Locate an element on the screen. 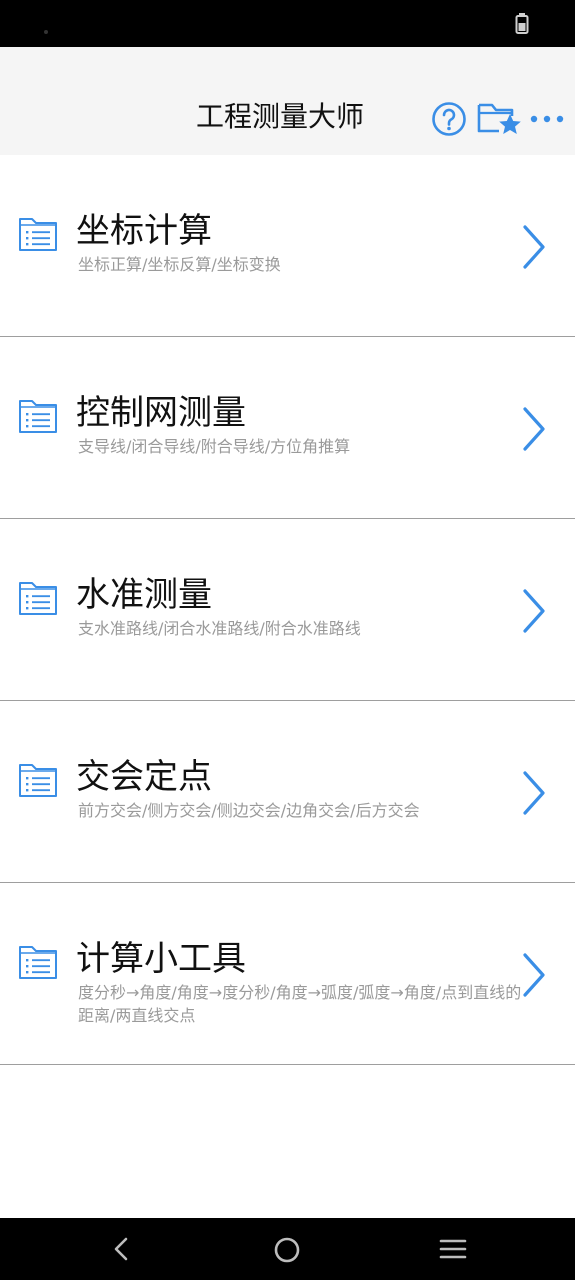  more-horizontal-icon is located at coordinates (548, 119).